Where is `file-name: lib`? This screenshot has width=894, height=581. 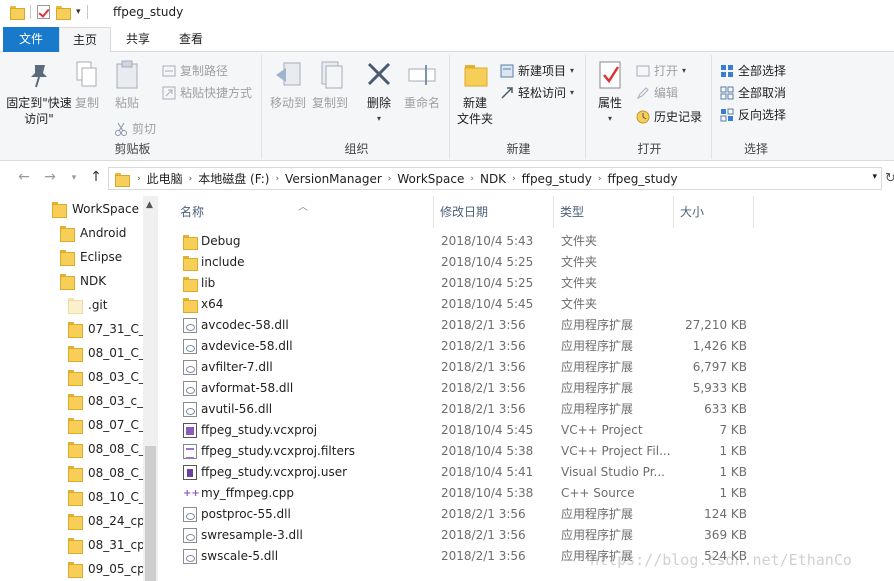
file-name: lib is located at coordinates (208, 283).